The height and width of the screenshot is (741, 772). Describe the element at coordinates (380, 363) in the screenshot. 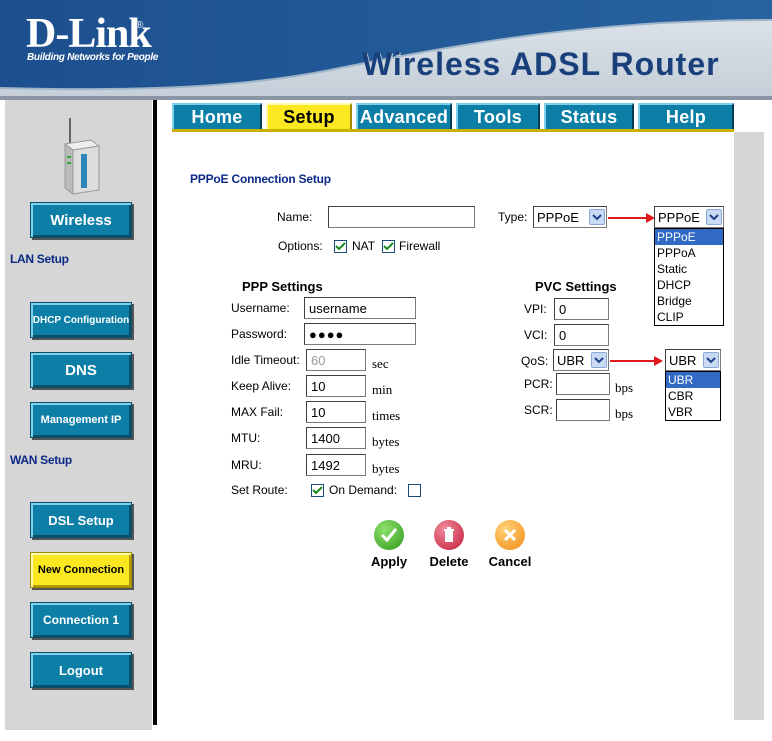

I see `idle-timeout-unit: sec` at that location.